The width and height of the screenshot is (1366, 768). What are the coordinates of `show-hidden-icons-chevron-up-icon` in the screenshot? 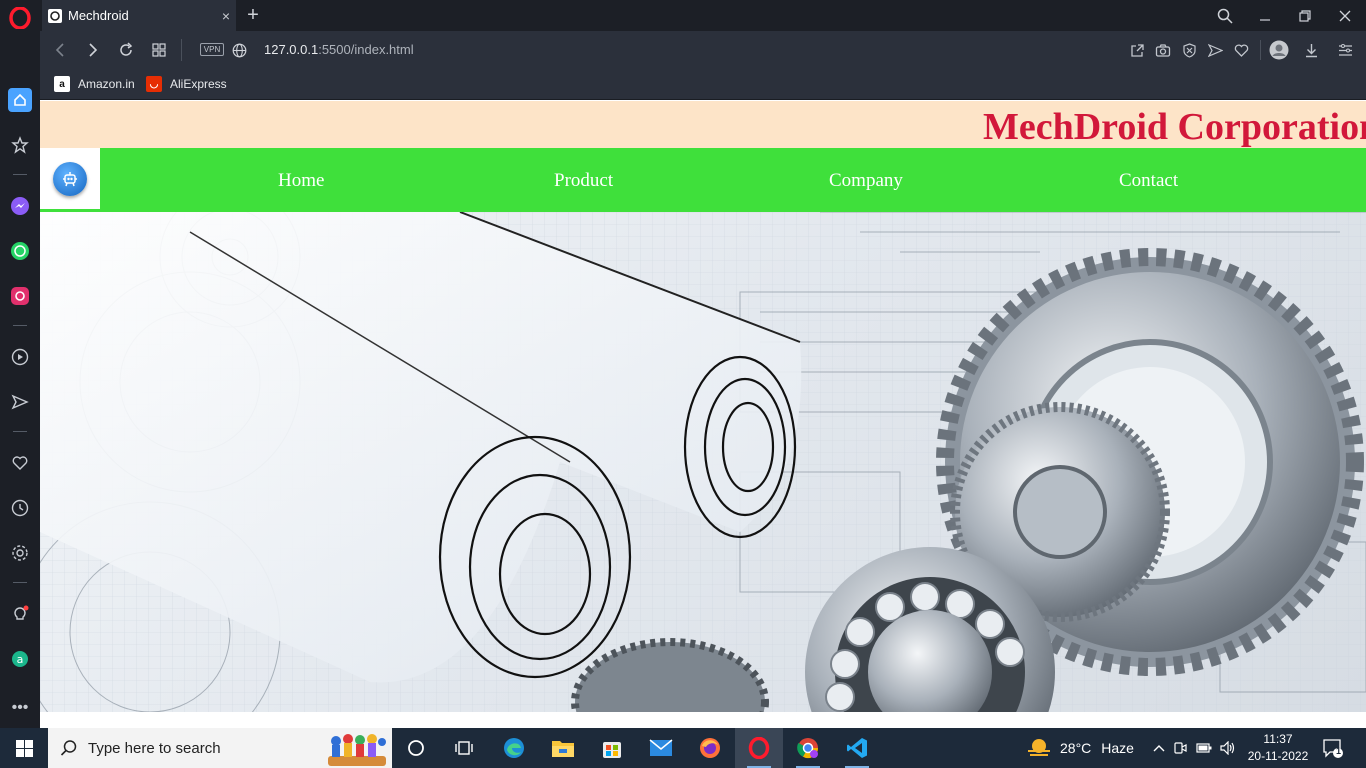 It's located at (1159, 748).